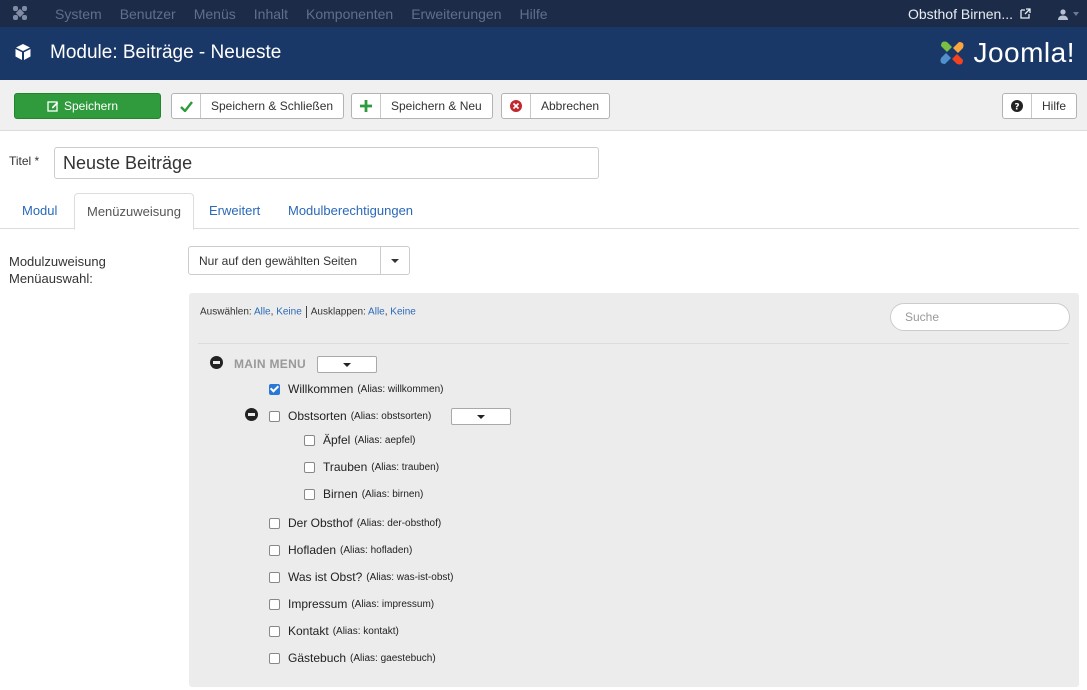 This screenshot has width=1087, height=690. What do you see at coordinates (349, 14) in the screenshot?
I see `menu-components: Komponenten` at bounding box center [349, 14].